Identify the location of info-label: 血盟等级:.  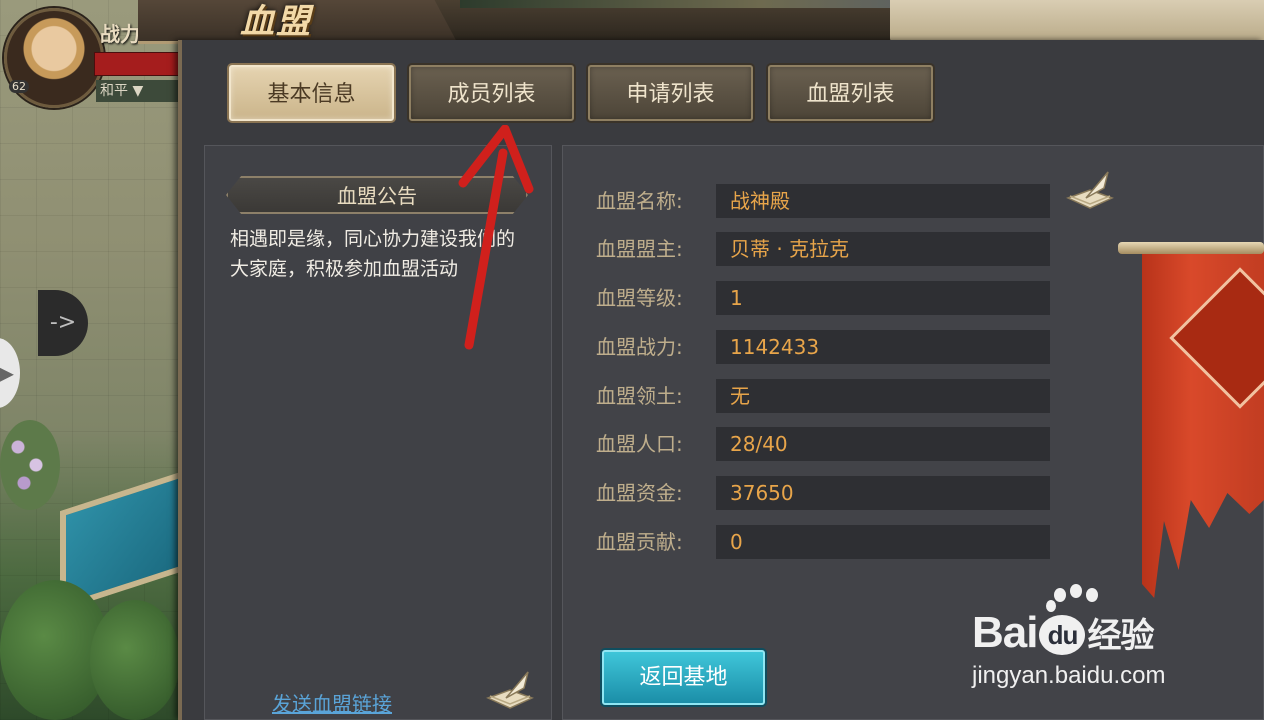
(639, 298).